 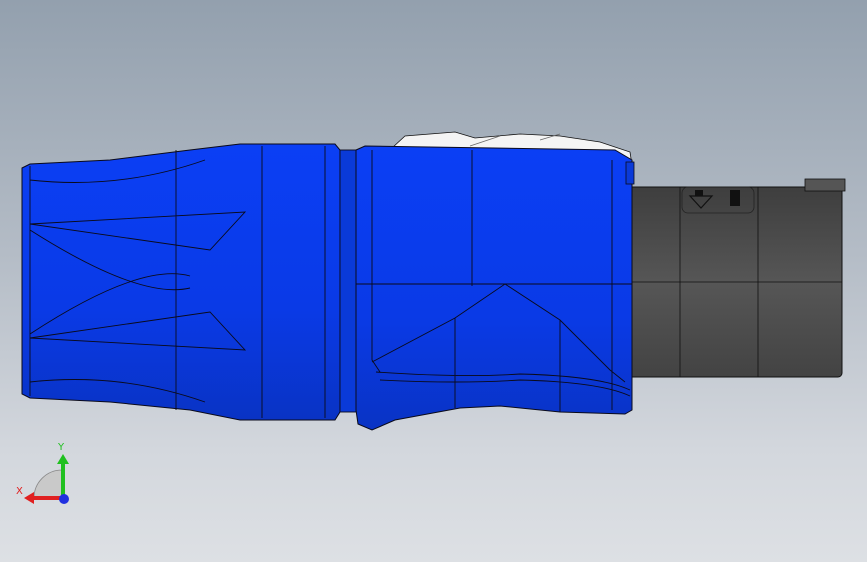 What do you see at coordinates (19, 491) in the screenshot?
I see `x-axis-label: X` at bounding box center [19, 491].